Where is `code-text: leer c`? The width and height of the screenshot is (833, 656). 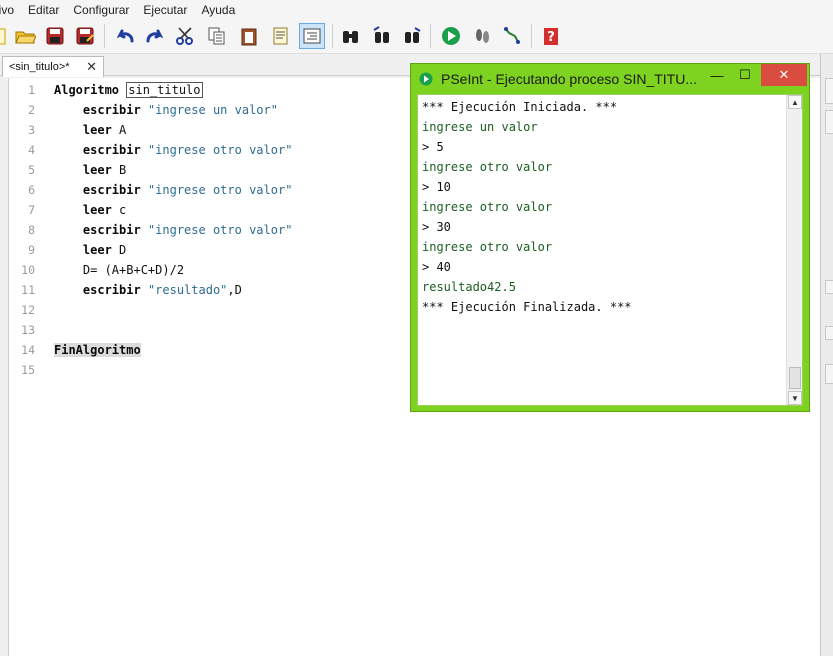 code-text: leer c is located at coordinates (90, 210).